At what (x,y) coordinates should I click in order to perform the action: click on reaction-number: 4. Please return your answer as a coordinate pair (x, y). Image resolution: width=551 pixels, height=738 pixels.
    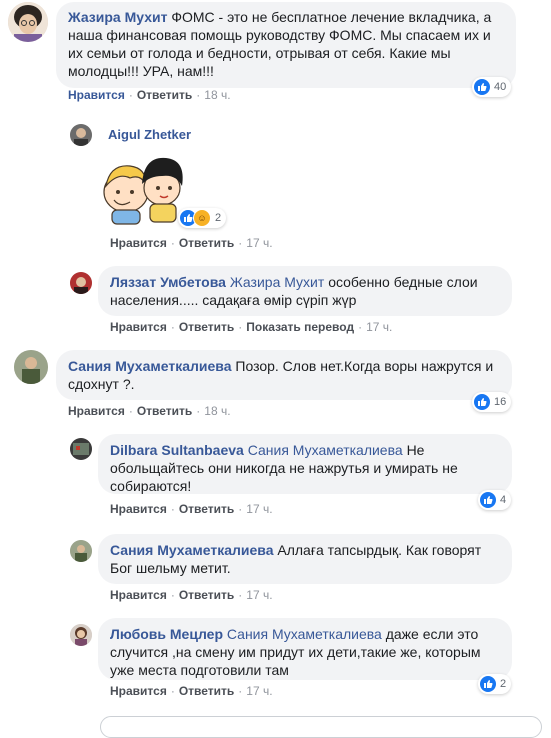
    Looking at the image, I should click on (503, 500).